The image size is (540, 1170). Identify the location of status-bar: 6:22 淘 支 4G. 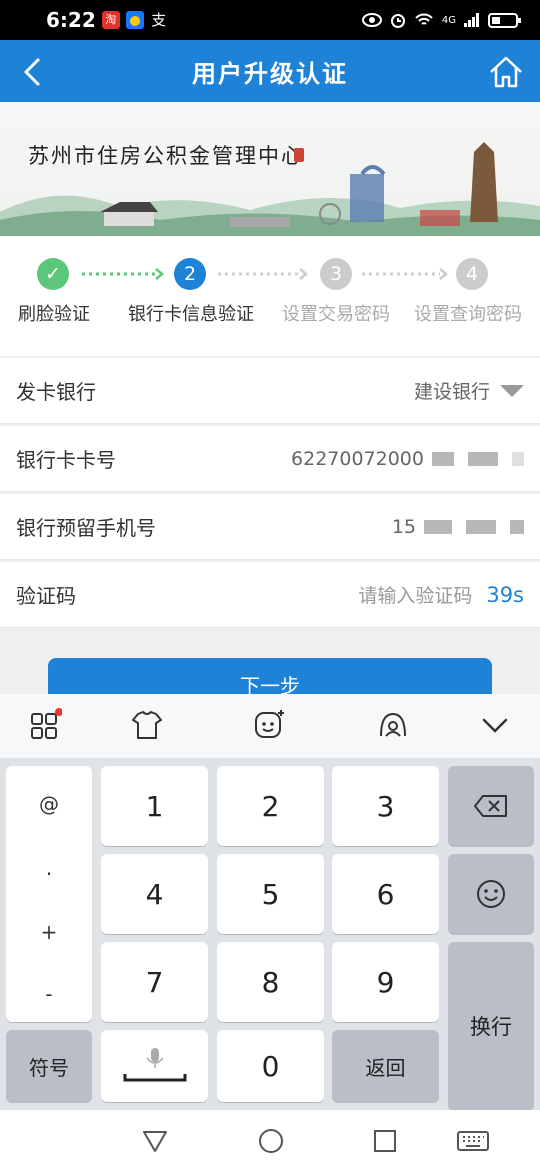
(270, 20).